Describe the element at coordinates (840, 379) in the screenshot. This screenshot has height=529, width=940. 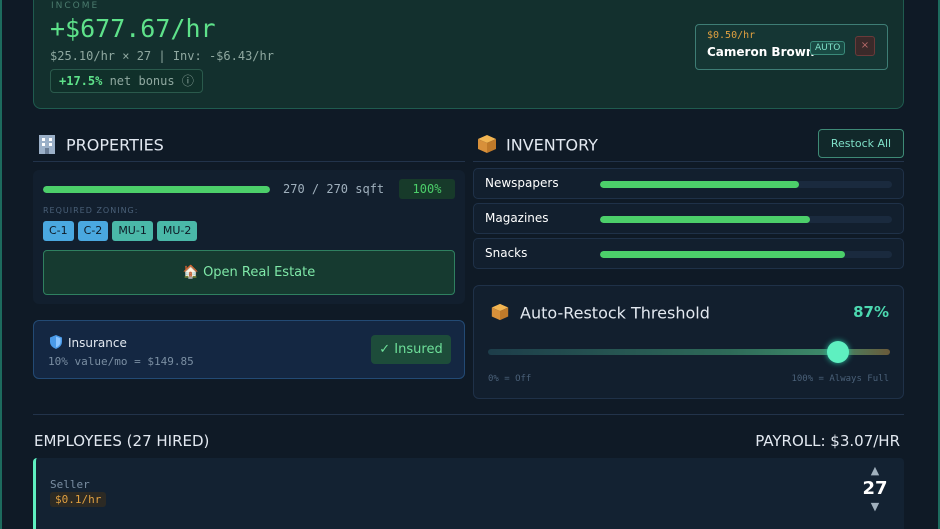
I see `threshold-max-label: 100% = Always Full` at that location.